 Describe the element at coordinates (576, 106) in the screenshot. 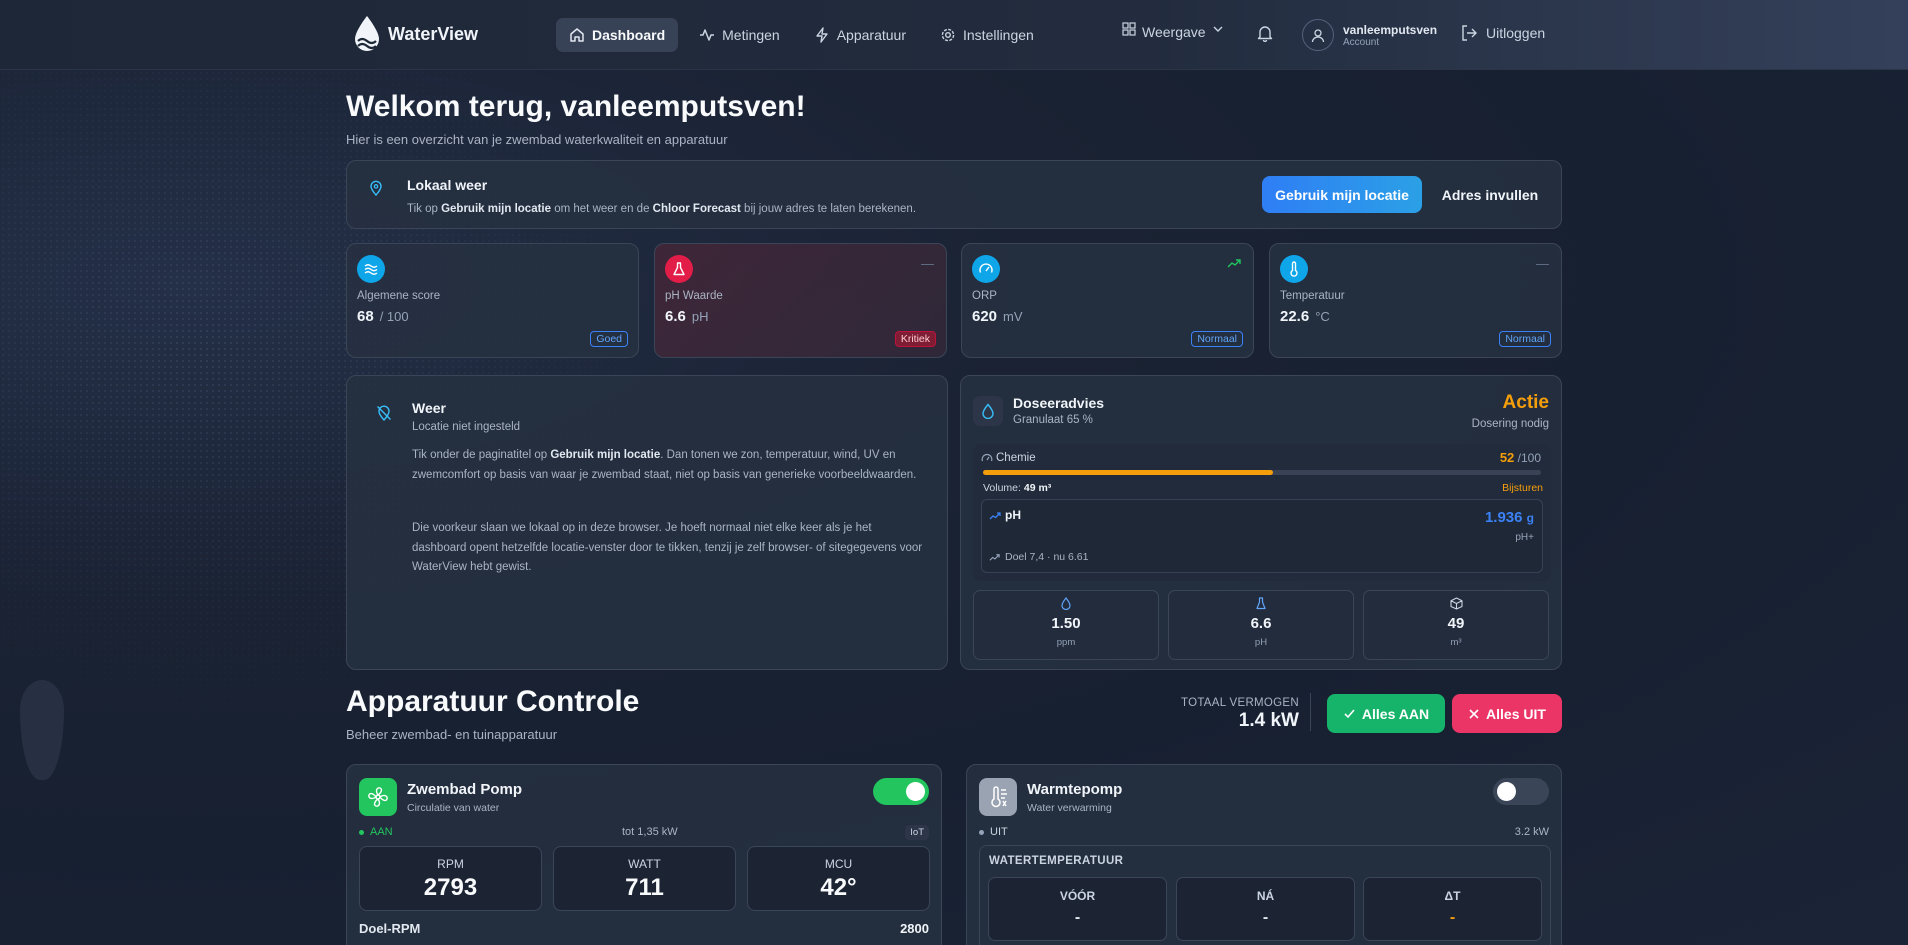

I see `page-title: Welkom terug, vanleemputsven!` at that location.